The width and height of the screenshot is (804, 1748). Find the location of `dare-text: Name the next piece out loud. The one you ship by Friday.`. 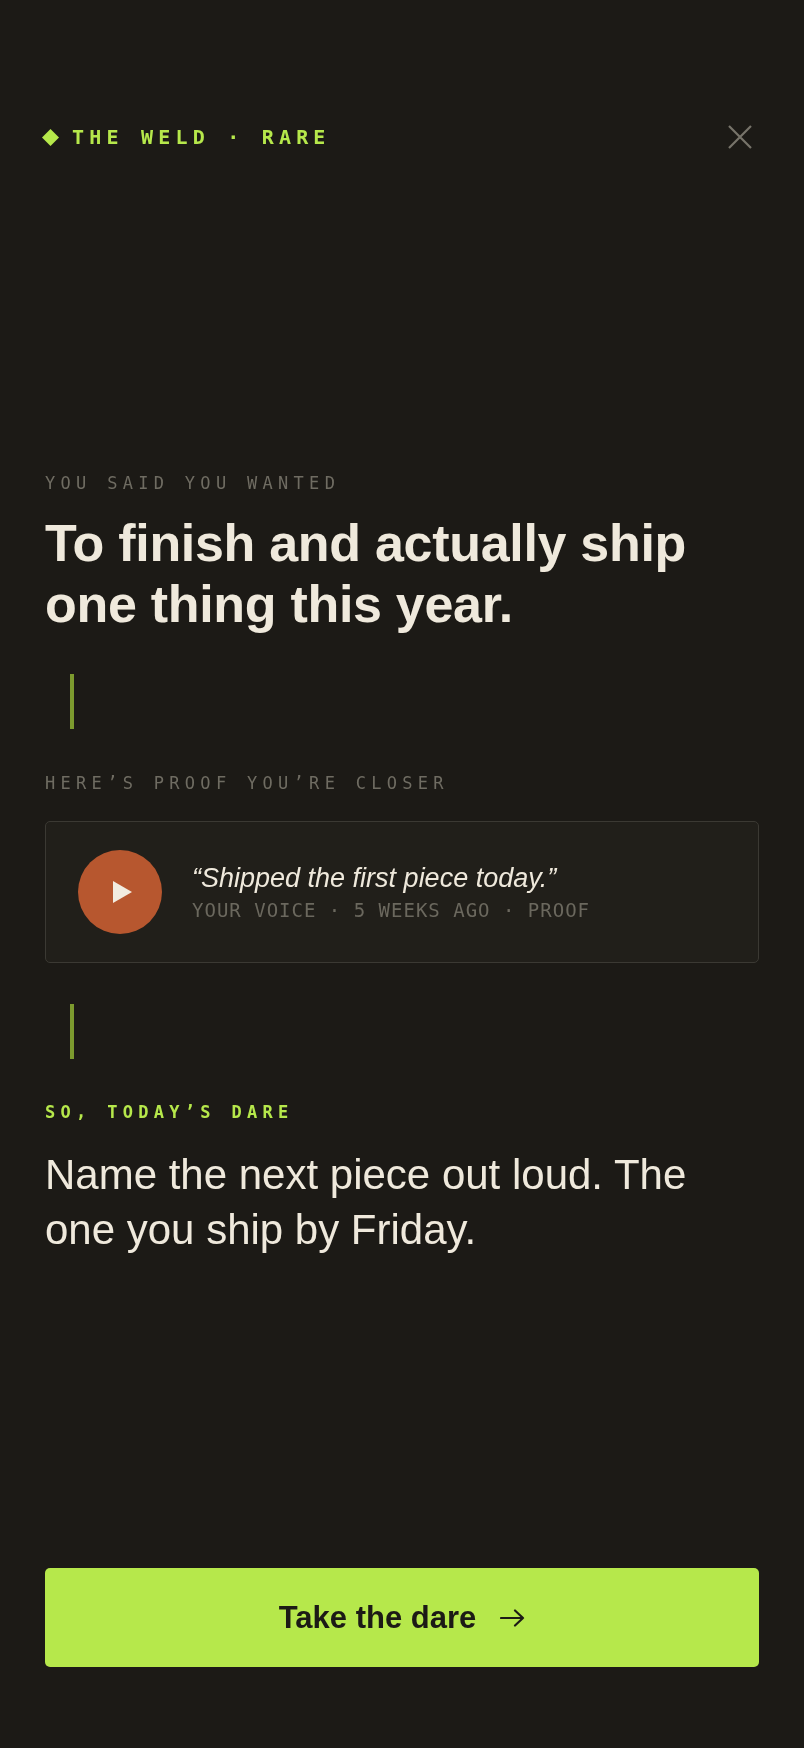

dare-text: Name the next piece out loud. The one you ship by Friday. is located at coordinates (366, 1202).